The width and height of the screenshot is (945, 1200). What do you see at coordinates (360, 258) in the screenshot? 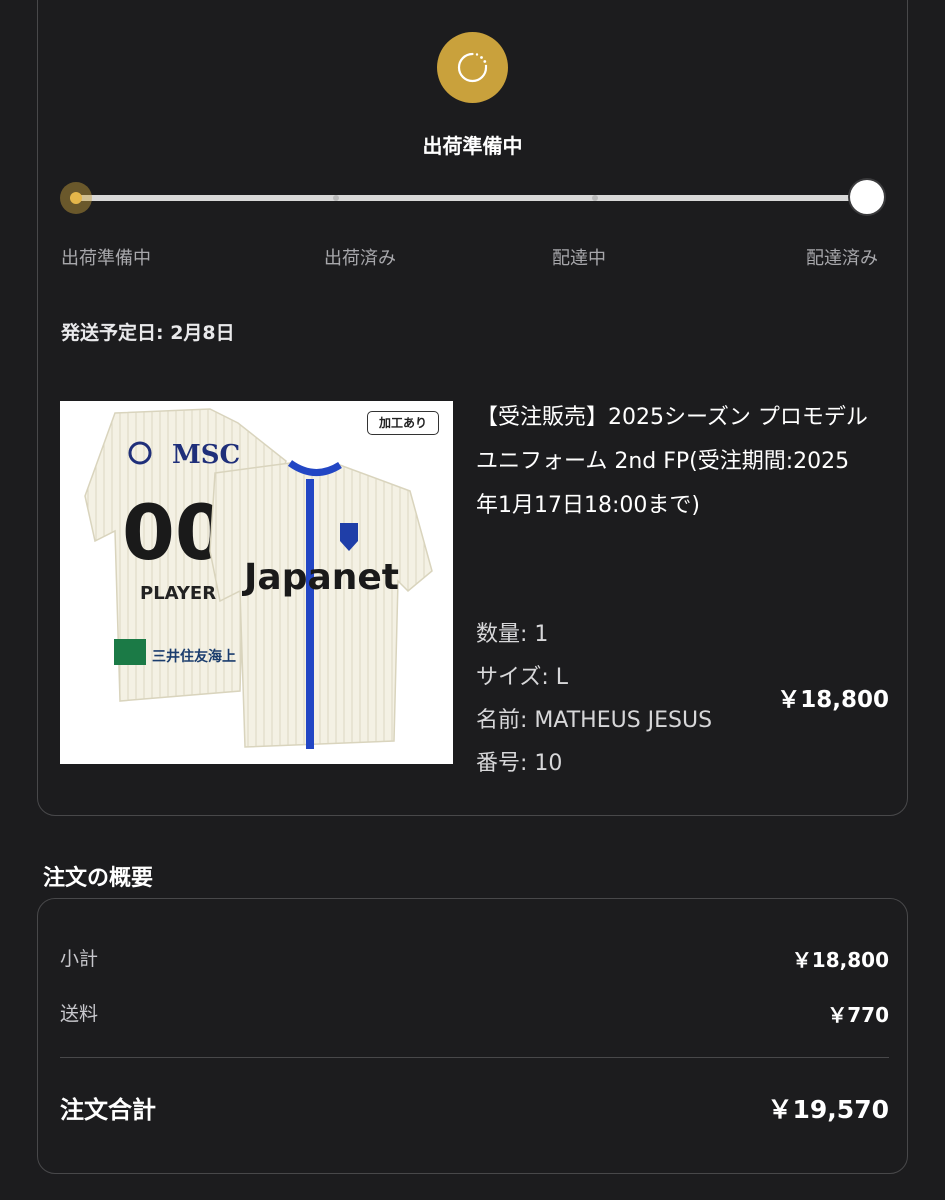
I see `stage-label-shipped: 出荷済み` at bounding box center [360, 258].